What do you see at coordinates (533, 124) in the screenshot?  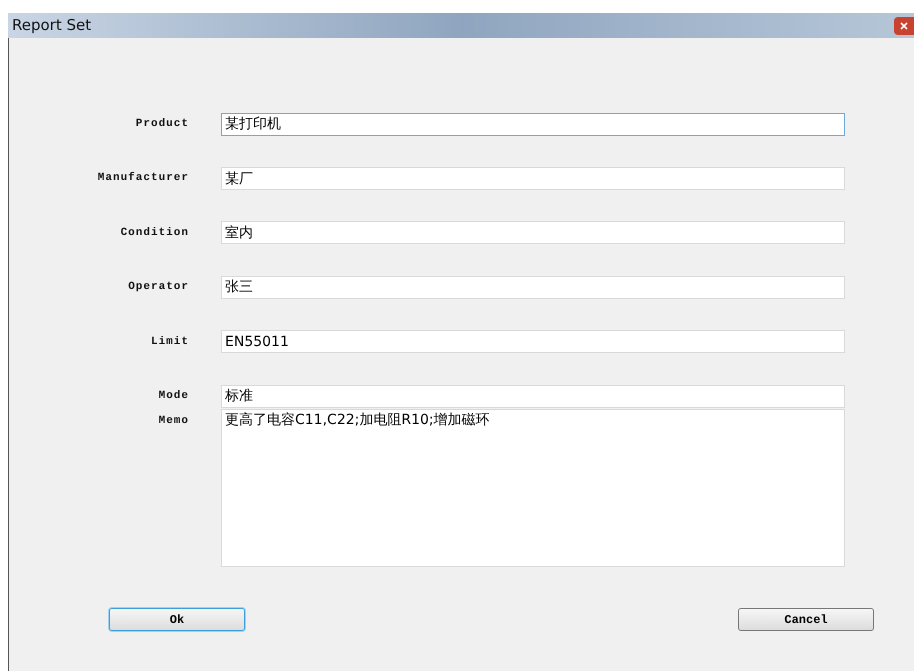 I see `text-field: 某打印机` at bounding box center [533, 124].